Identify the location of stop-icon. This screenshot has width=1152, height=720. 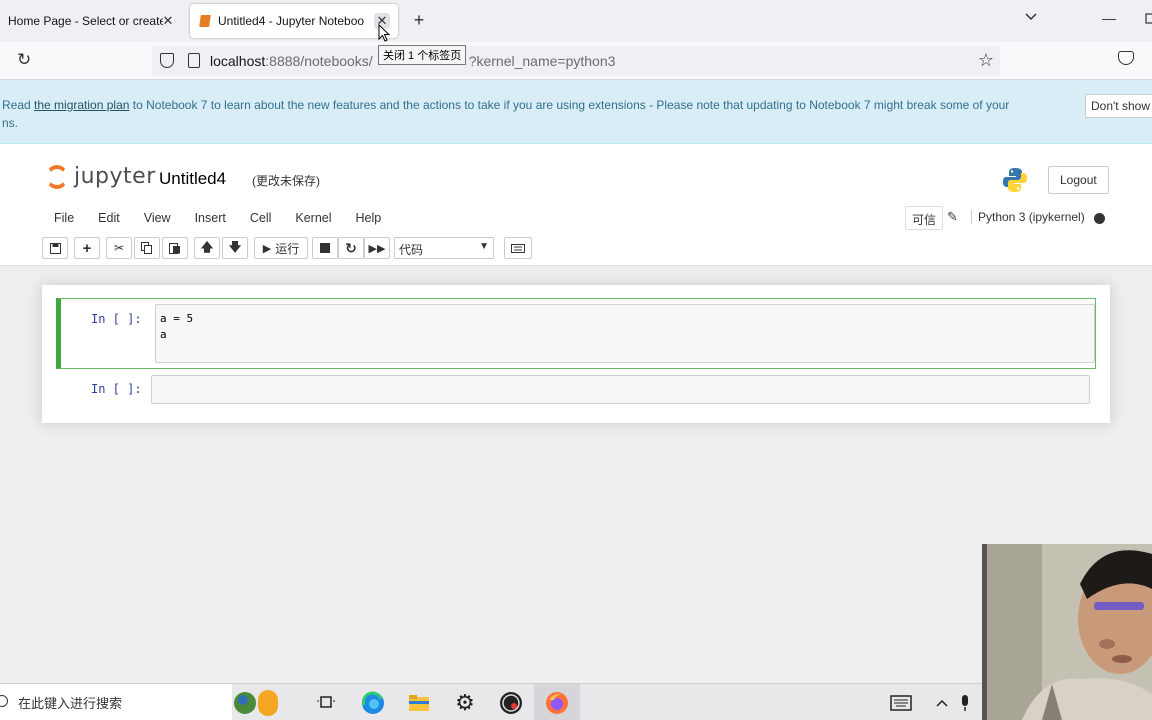
(325, 248).